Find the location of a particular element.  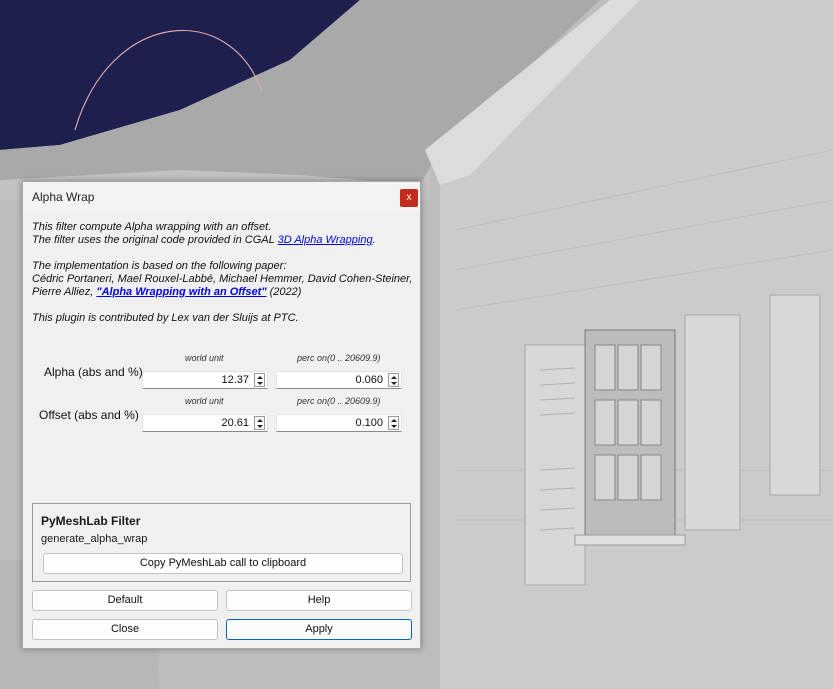

offset-percent-value: 0.100 is located at coordinates (369, 423).